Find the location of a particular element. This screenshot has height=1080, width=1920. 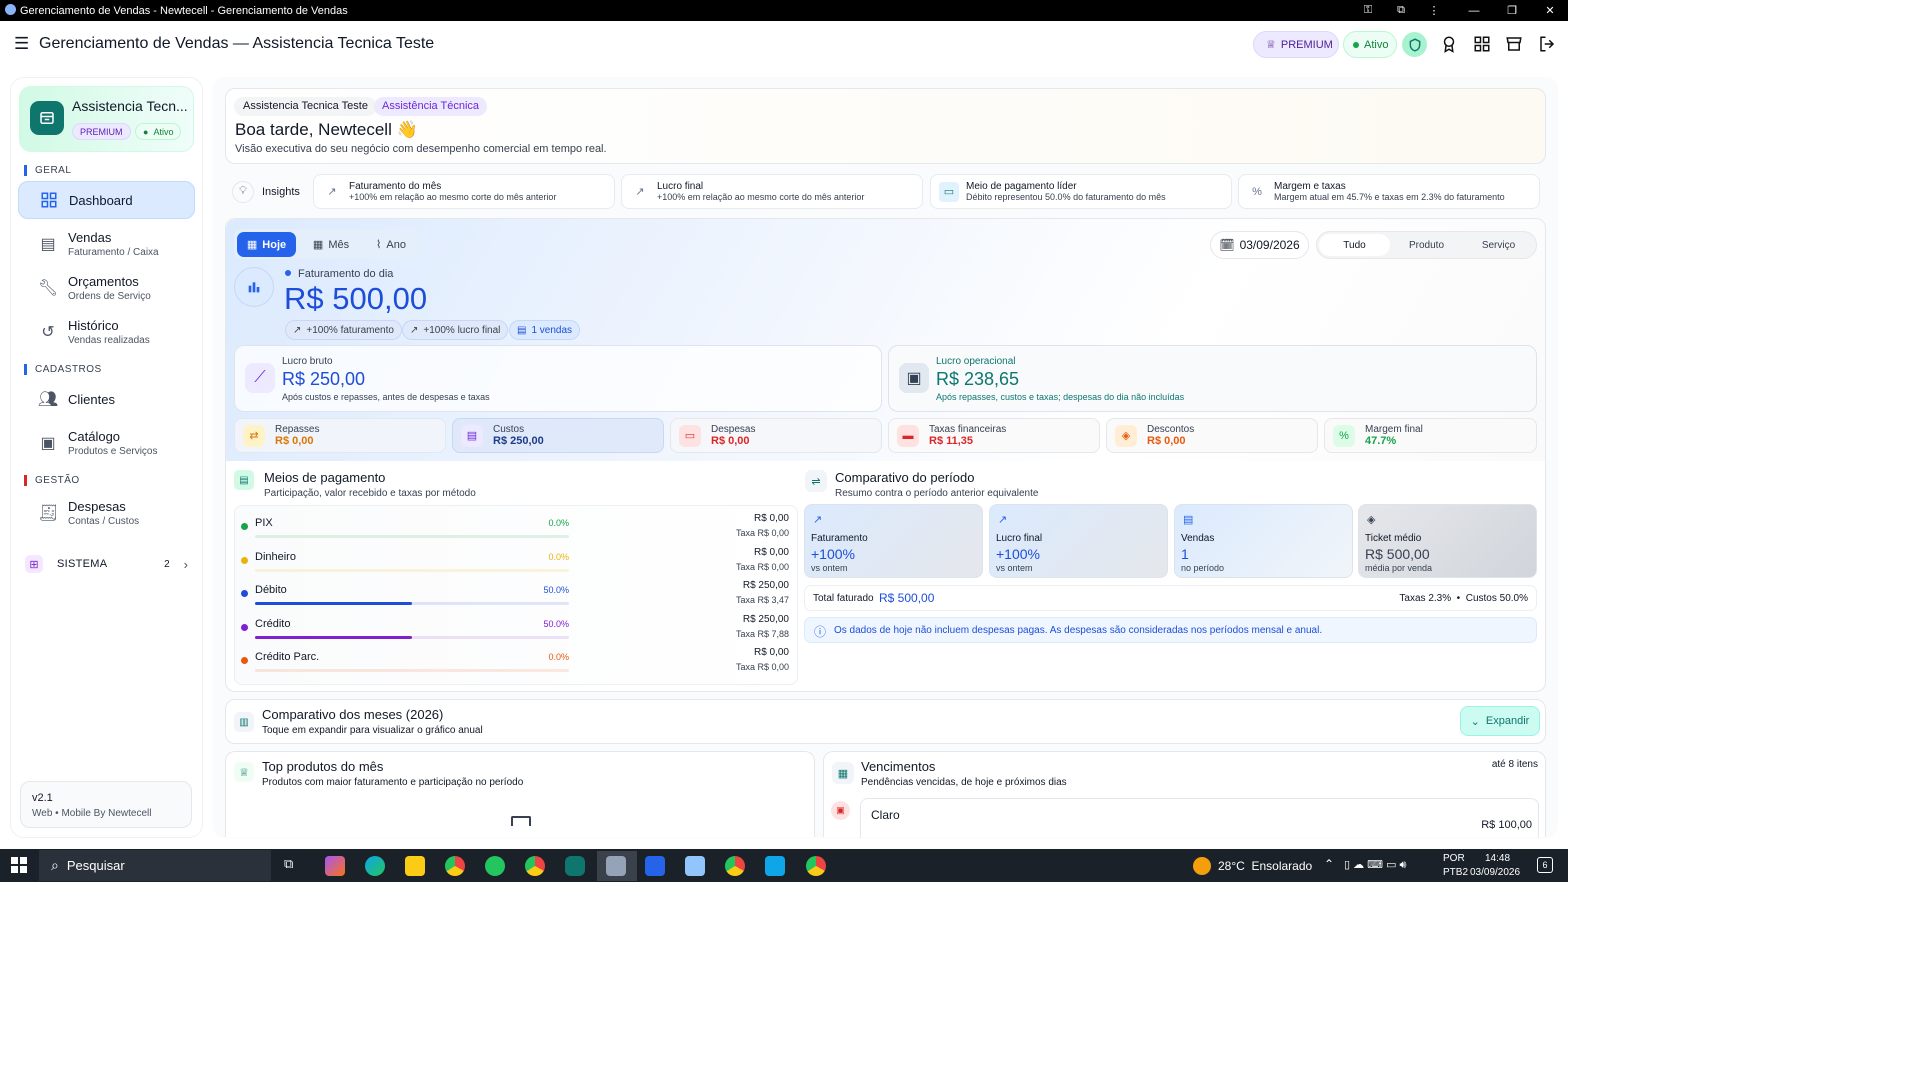

sidebar-item-label: Despesas is located at coordinates (97, 506).